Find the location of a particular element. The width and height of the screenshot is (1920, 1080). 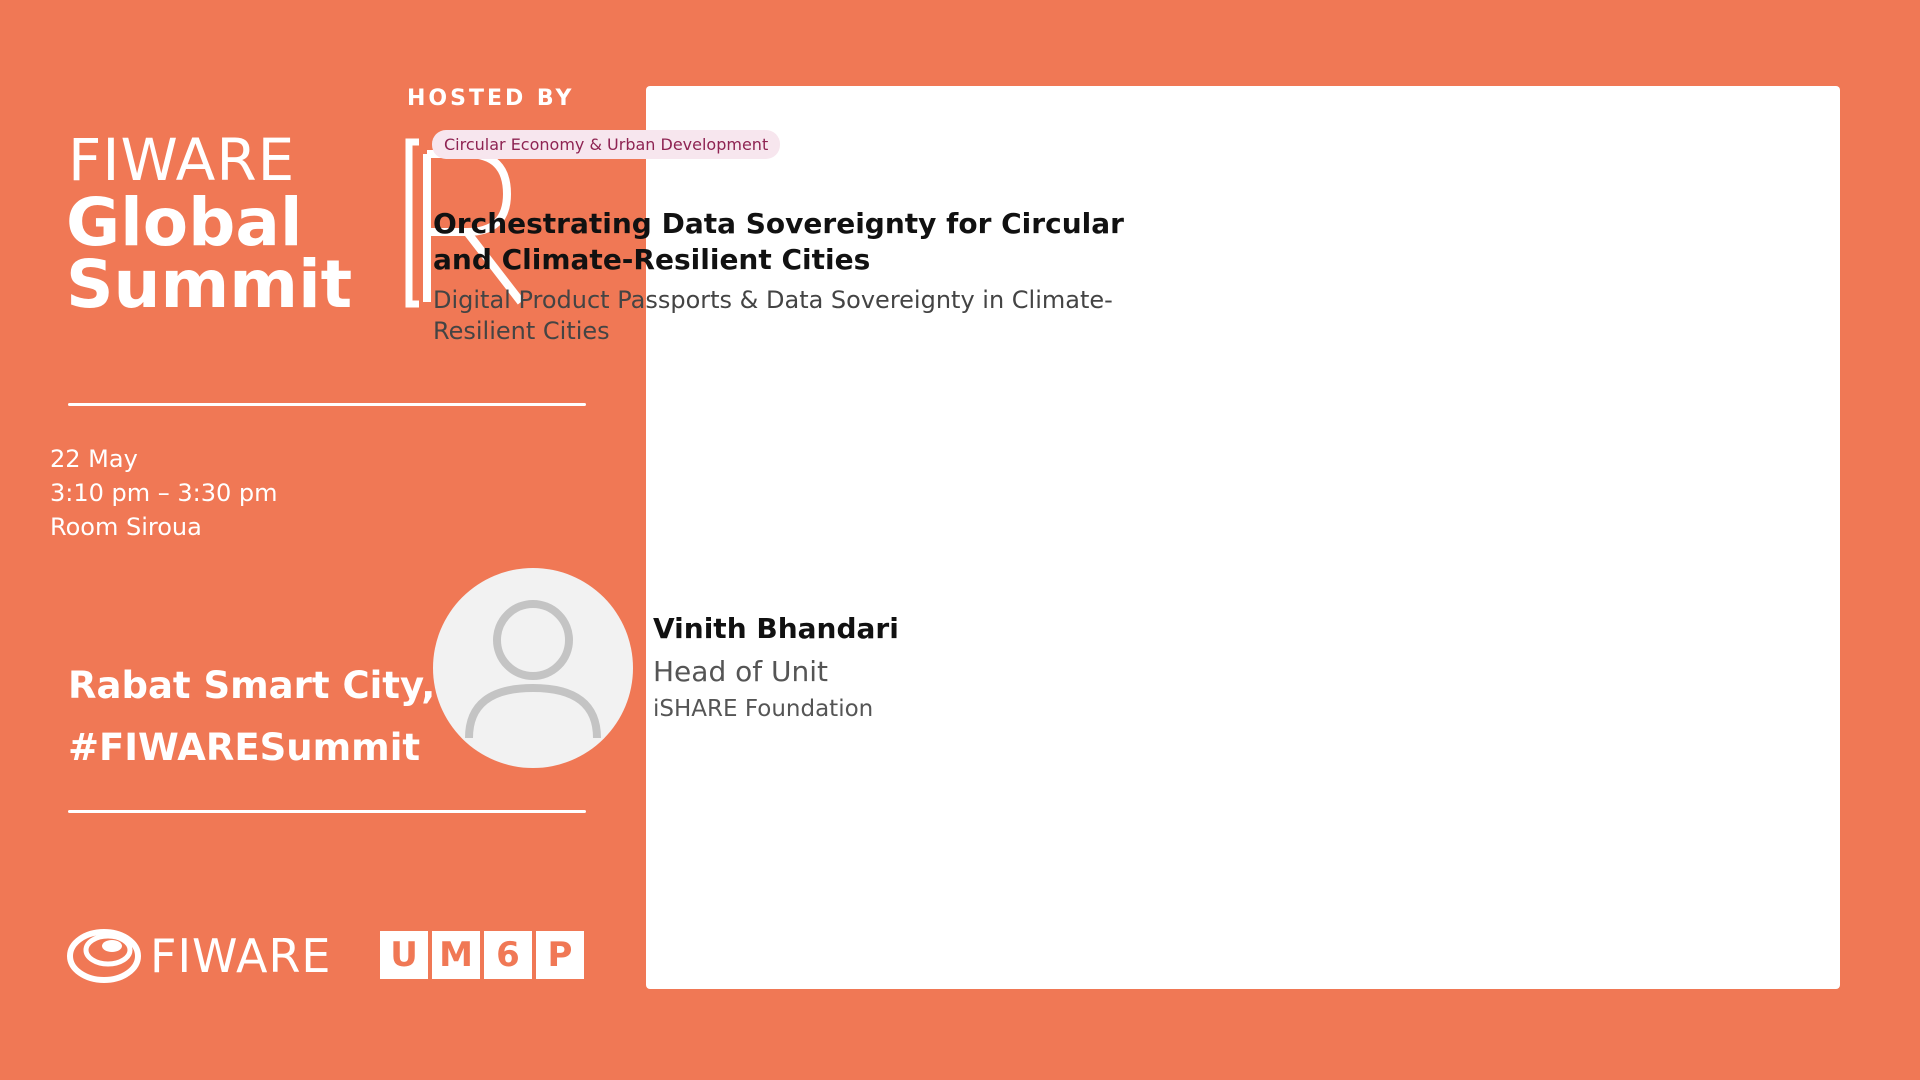

summit-title-summit: Summit is located at coordinates (209, 284).